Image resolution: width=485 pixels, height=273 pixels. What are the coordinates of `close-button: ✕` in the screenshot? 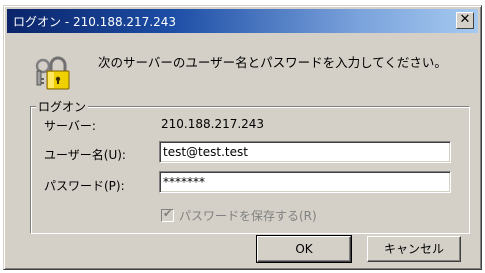 It's located at (465, 20).